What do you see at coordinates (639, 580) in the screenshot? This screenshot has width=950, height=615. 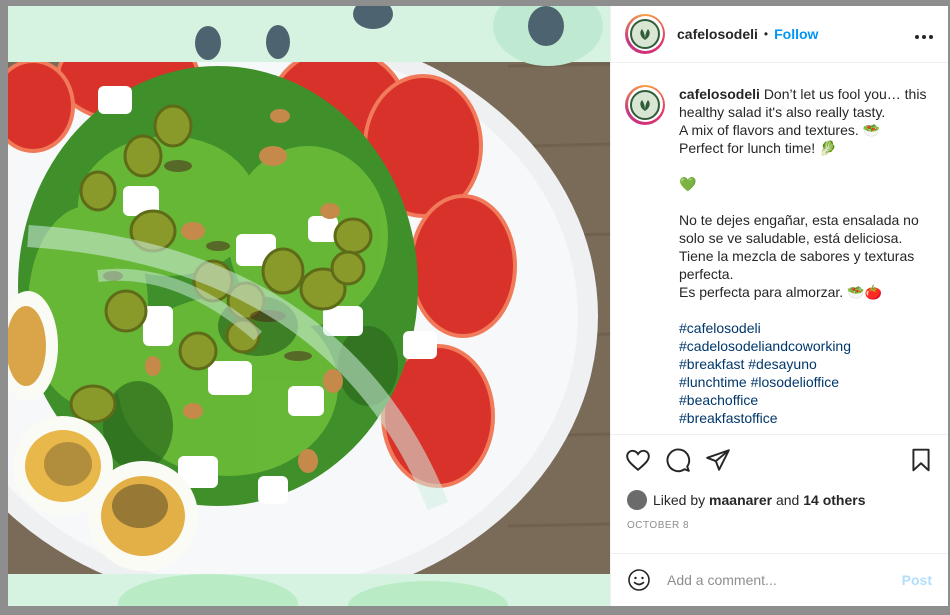 I see `smiley-icon` at bounding box center [639, 580].